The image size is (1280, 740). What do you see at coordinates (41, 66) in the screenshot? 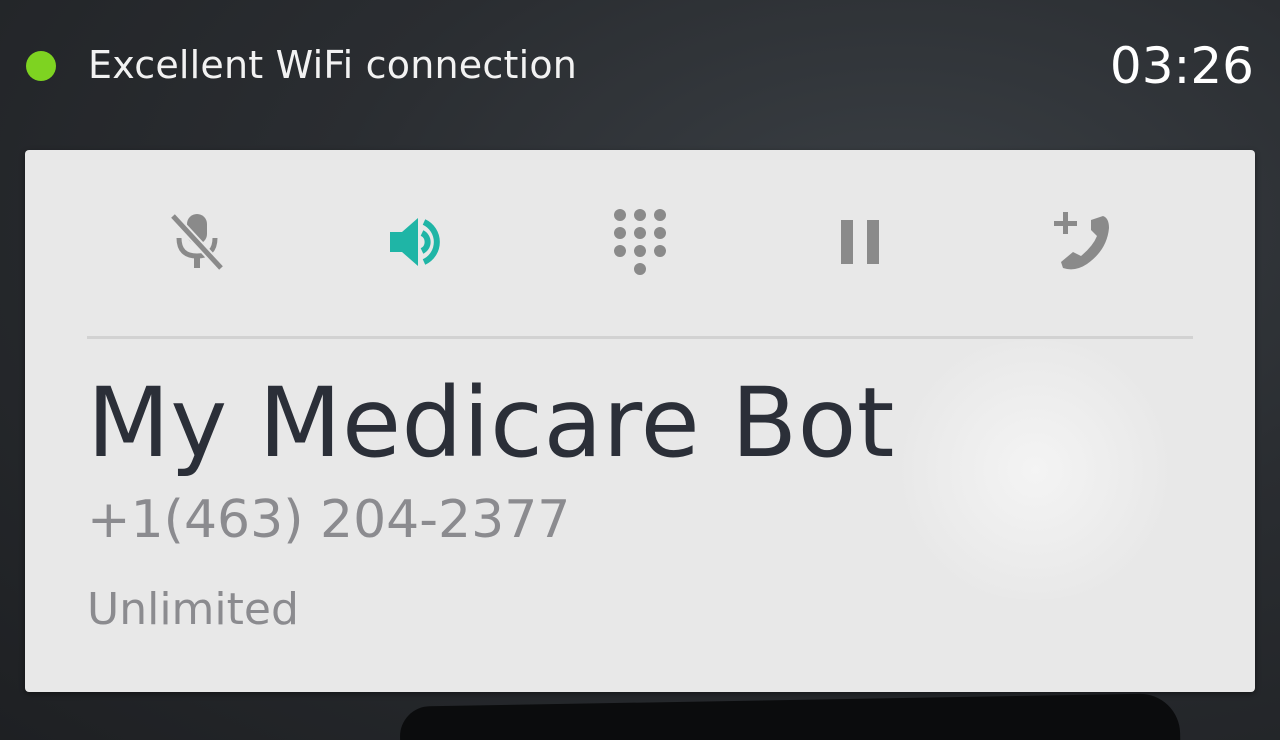
I see `wifi-status-indicator` at bounding box center [41, 66].